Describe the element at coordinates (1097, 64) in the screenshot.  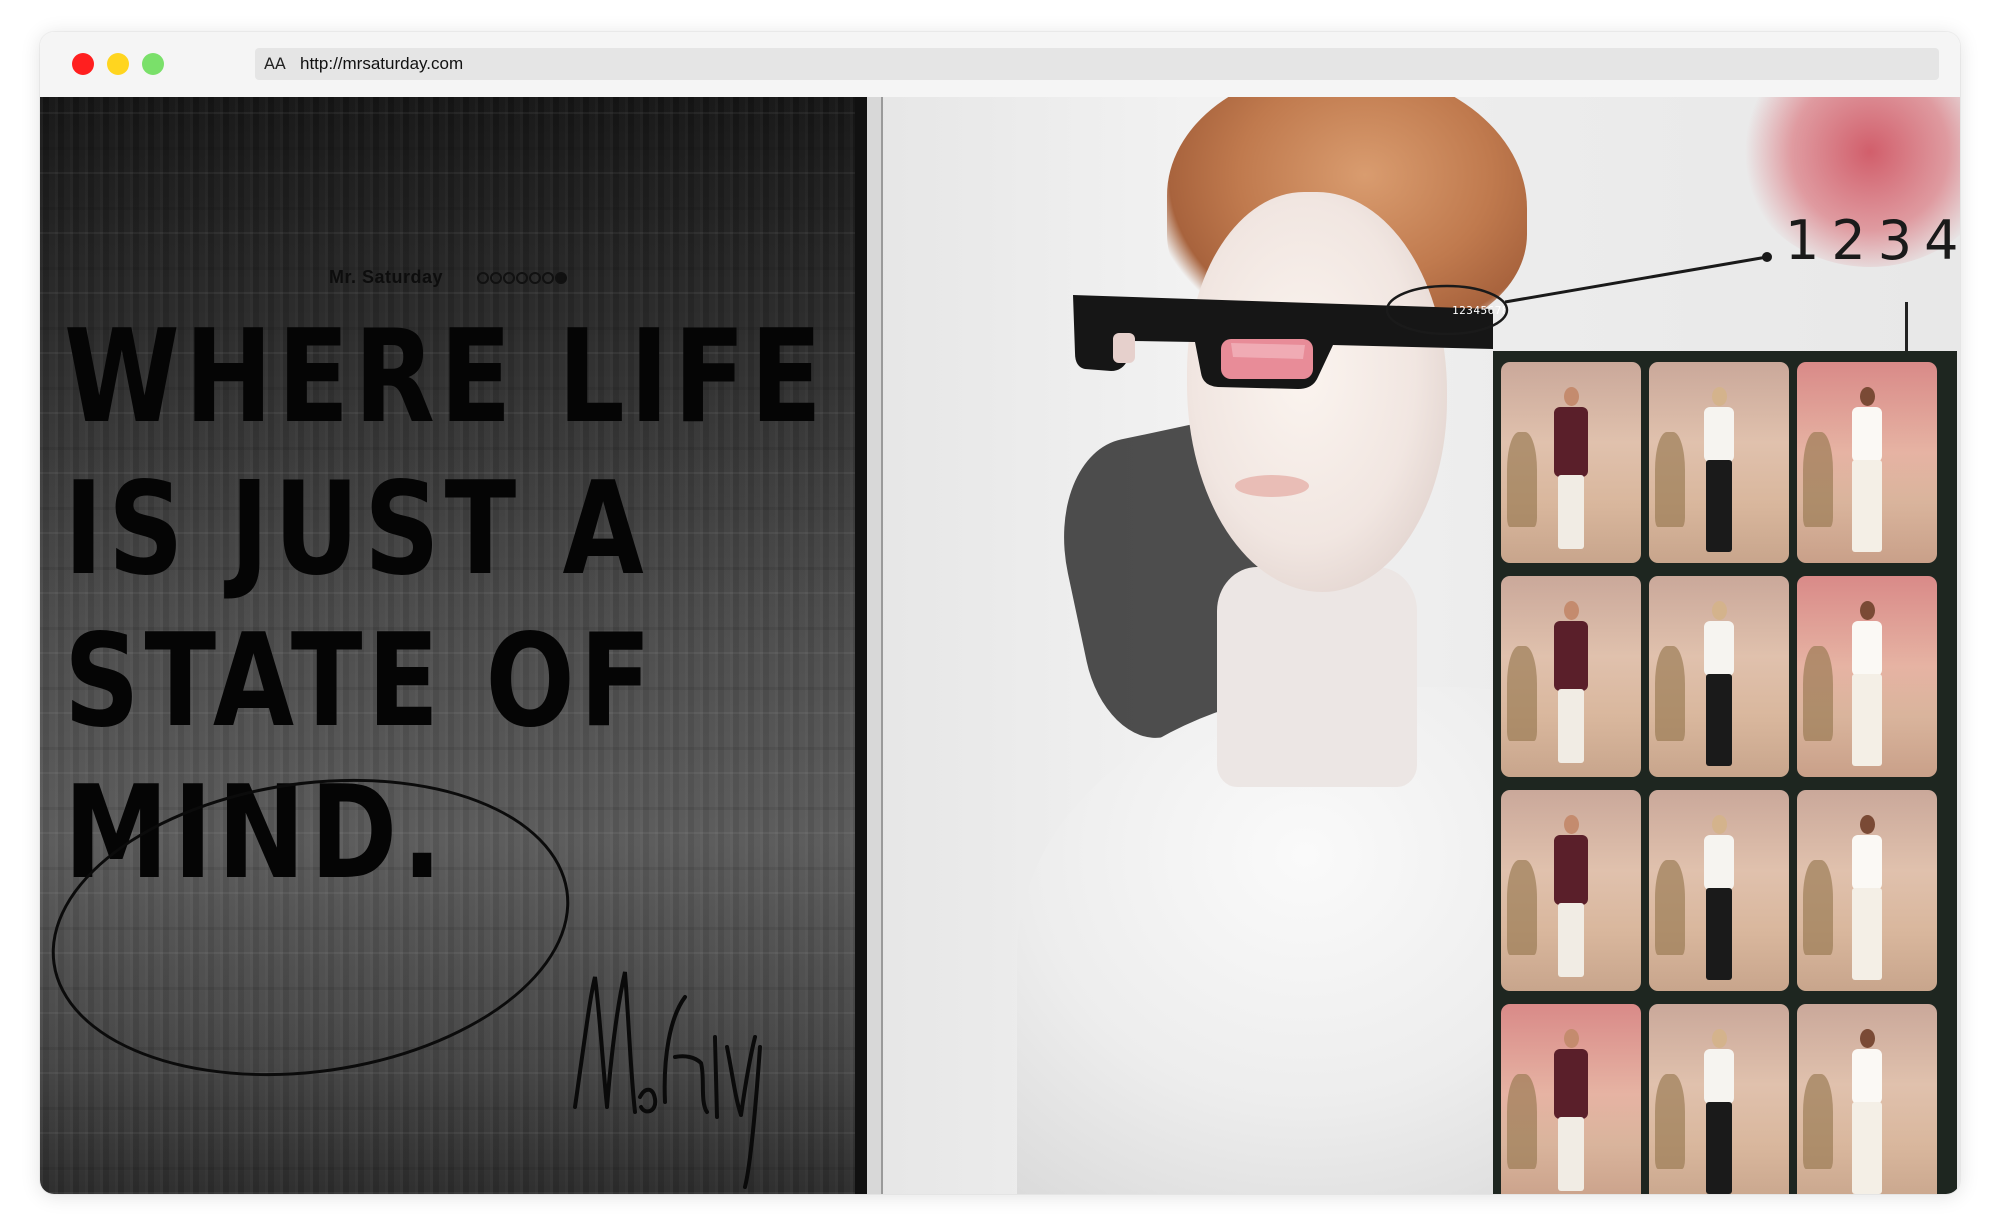
I see `address-bar: AA http://mrsaturday.com` at that location.